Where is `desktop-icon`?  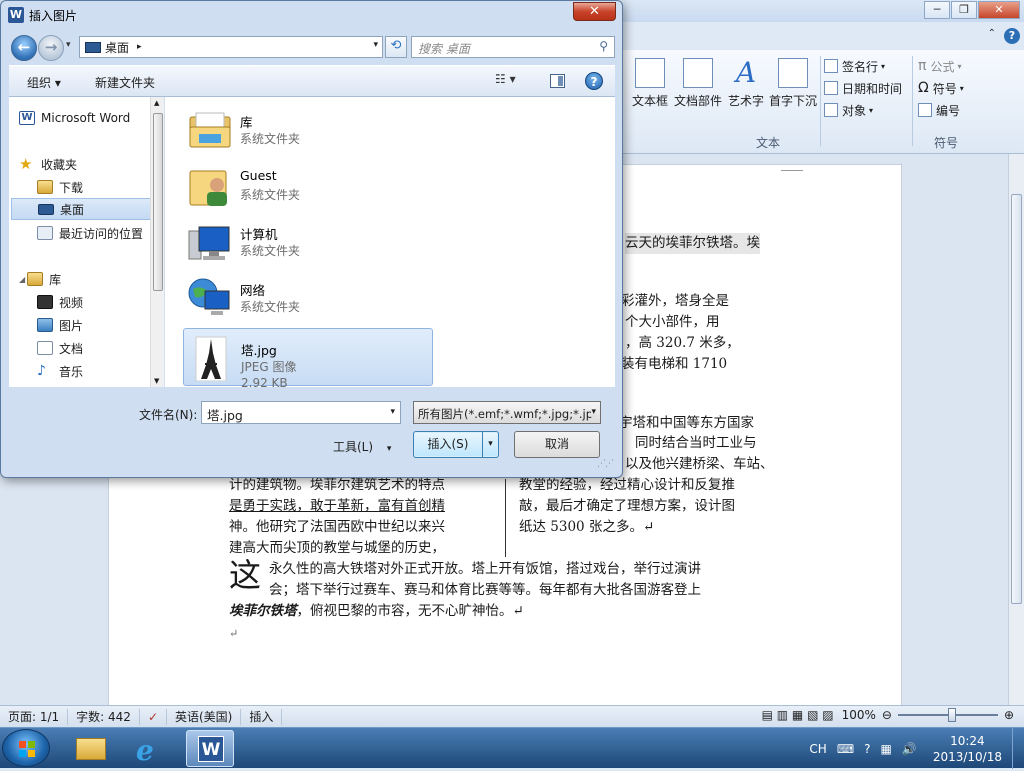
desktop-icon is located at coordinates (46, 209).